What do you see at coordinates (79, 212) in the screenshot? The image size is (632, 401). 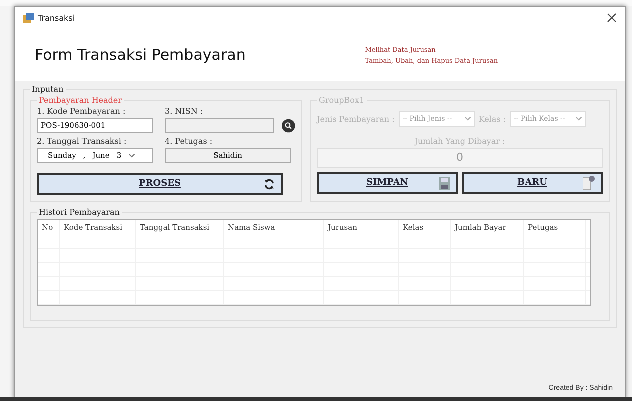 I see `group-title: Histori Pembayaran` at bounding box center [79, 212].